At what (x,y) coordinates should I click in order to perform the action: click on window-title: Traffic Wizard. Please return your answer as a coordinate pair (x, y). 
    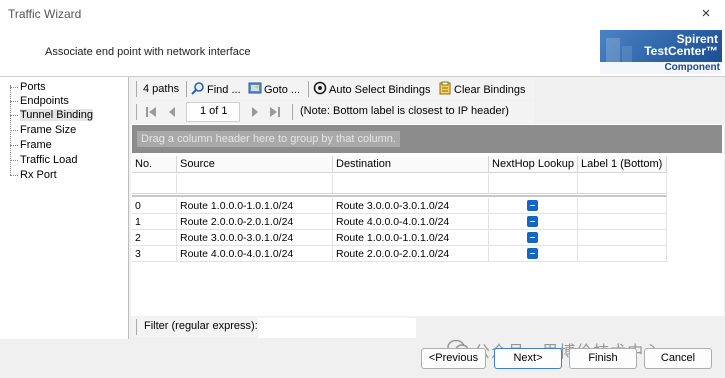
    Looking at the image, I should click on (45, 14).